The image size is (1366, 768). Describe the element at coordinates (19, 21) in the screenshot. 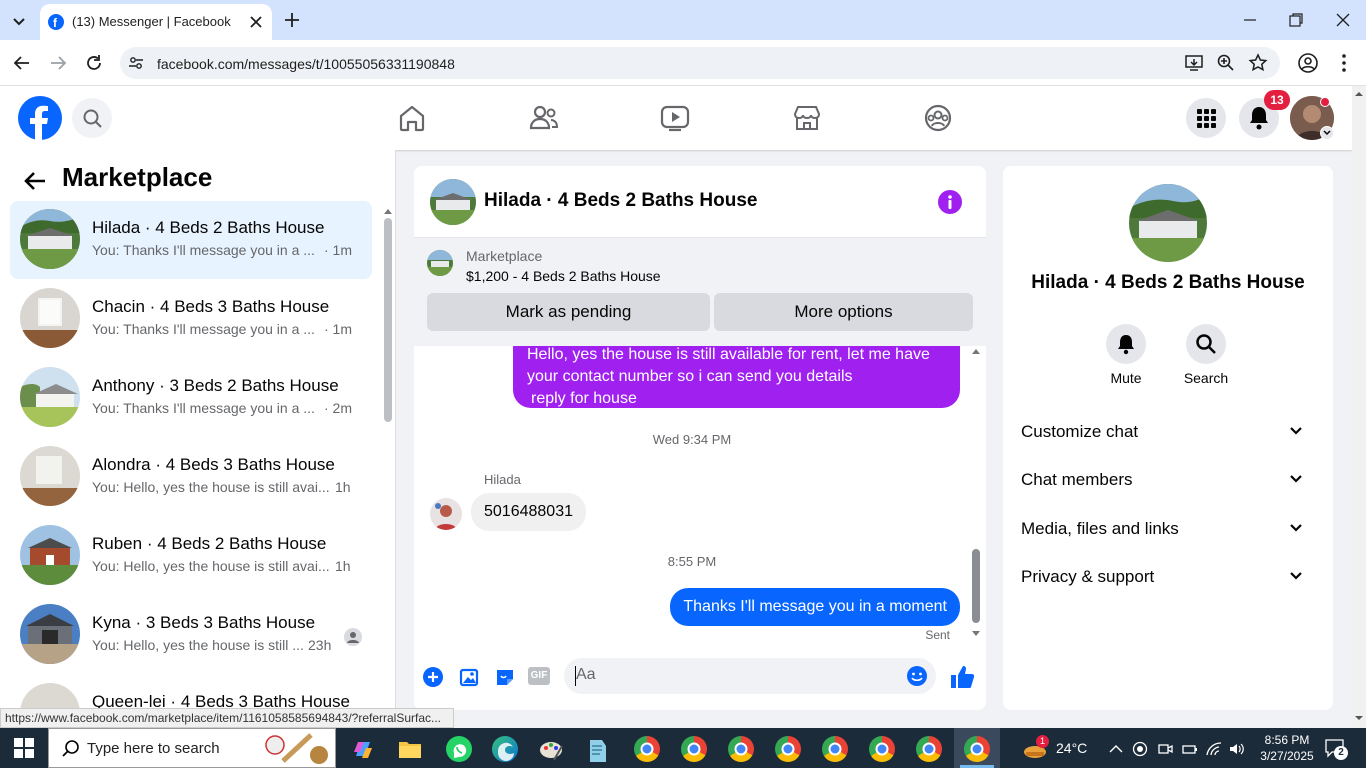

I see `tab-search-button` at that location.